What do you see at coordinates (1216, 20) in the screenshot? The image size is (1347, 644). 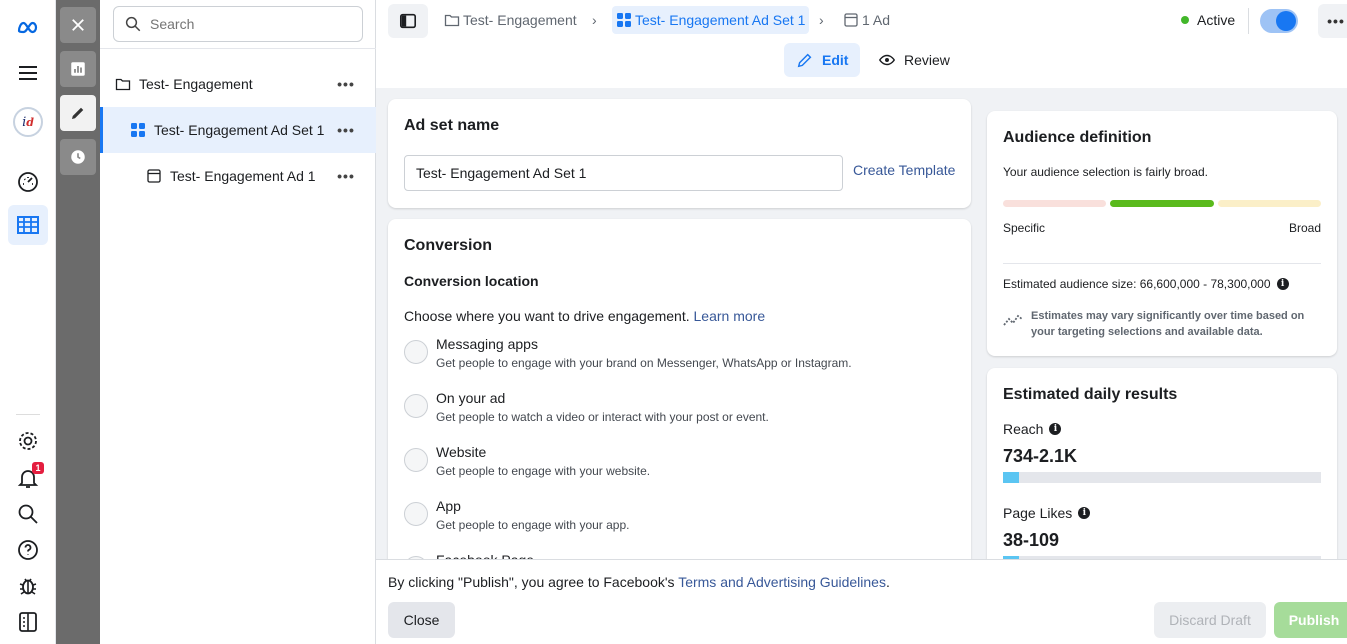 I see `status-label: Active` at bounding box center [1216, 20].